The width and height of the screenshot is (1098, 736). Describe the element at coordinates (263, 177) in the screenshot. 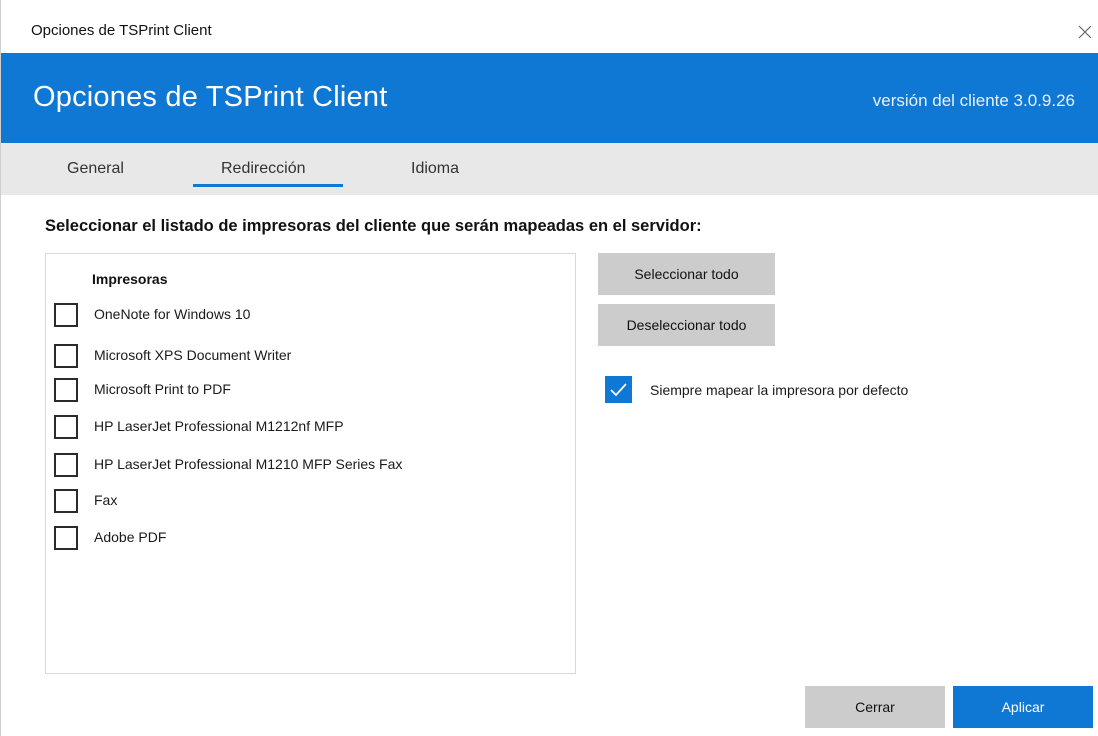

I see `tab-redireccion: Redirección` at that location.